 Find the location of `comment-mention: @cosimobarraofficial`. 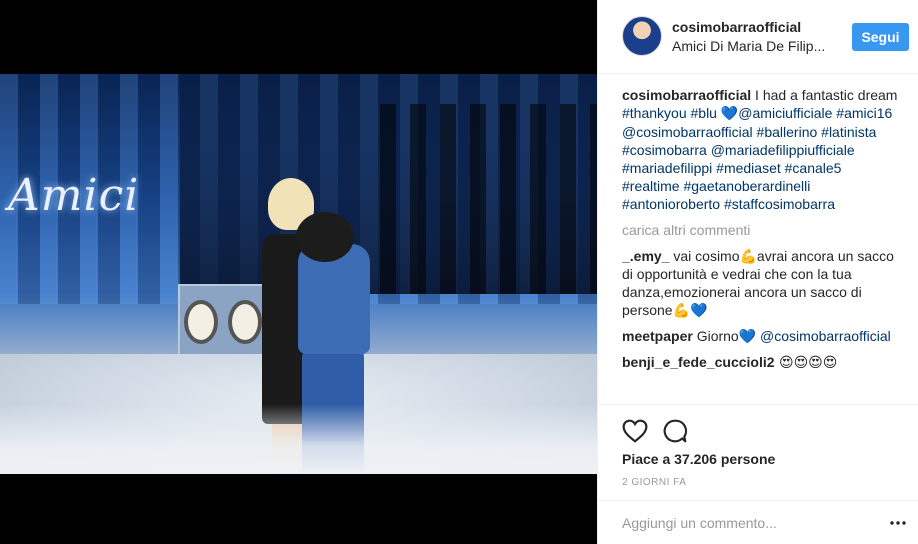

comment-mention: @cosimobarraofficial is located at coordinates (825, 336).